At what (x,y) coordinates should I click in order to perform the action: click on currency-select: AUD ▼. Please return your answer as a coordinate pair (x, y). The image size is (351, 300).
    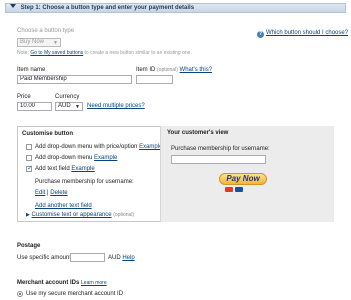
    Looking at the image, I should click on (69, 106).